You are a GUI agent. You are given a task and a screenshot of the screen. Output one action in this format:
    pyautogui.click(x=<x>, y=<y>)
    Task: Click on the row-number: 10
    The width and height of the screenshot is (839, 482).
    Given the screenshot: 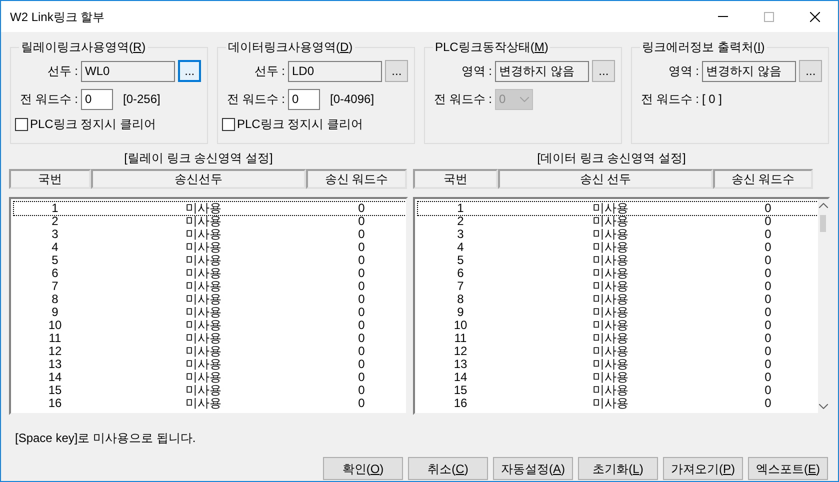 What is the action you would take?
    pyautogui.click(x=55, y=325)
    